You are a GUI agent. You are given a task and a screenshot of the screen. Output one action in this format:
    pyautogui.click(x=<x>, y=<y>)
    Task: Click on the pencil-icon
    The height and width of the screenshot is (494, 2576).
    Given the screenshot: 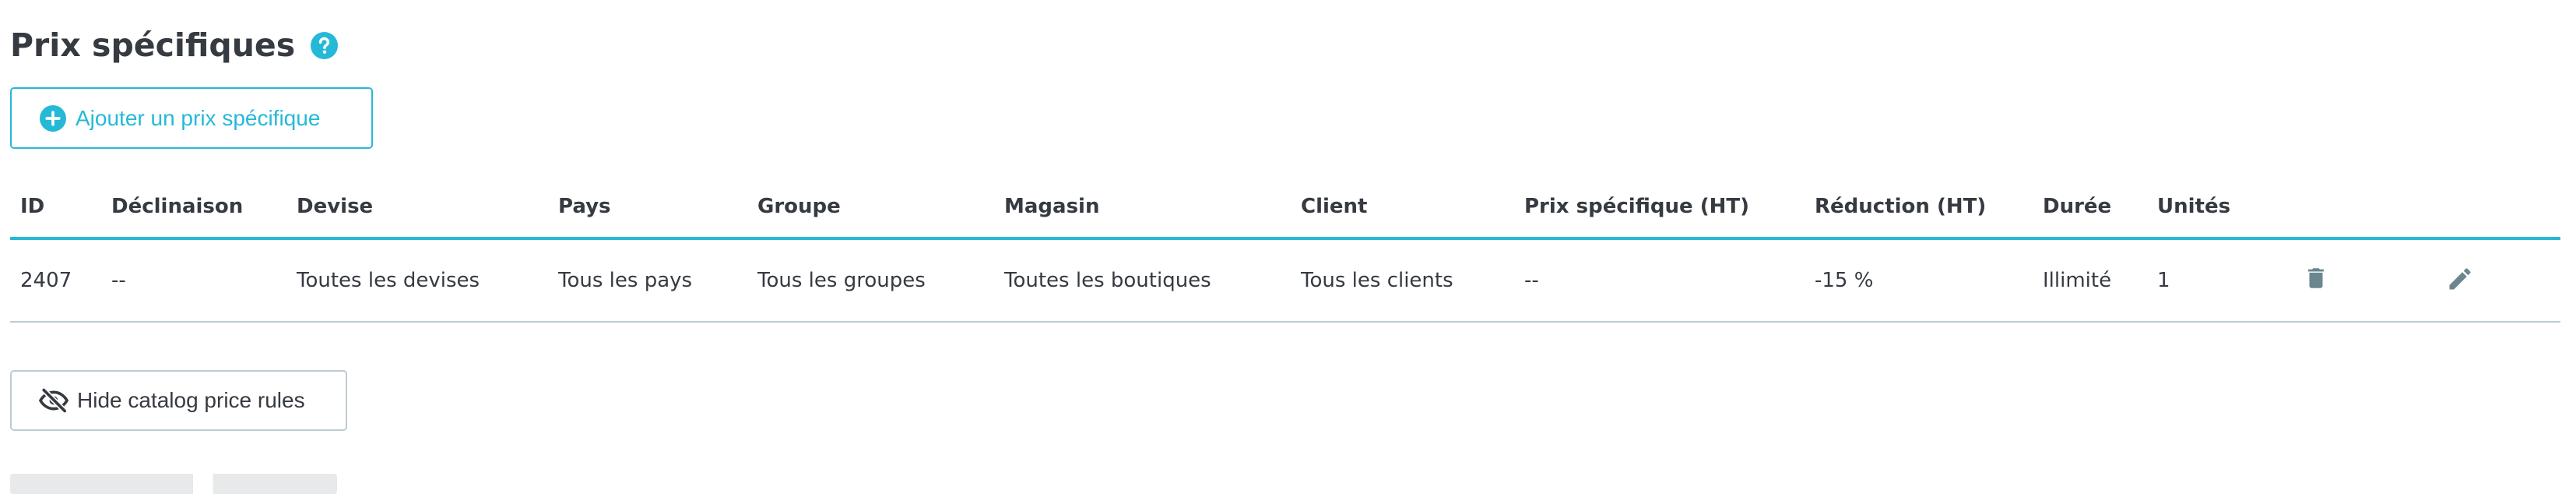 What is the action you would take?
    pyautogui.click(x=2460, y=279)
    